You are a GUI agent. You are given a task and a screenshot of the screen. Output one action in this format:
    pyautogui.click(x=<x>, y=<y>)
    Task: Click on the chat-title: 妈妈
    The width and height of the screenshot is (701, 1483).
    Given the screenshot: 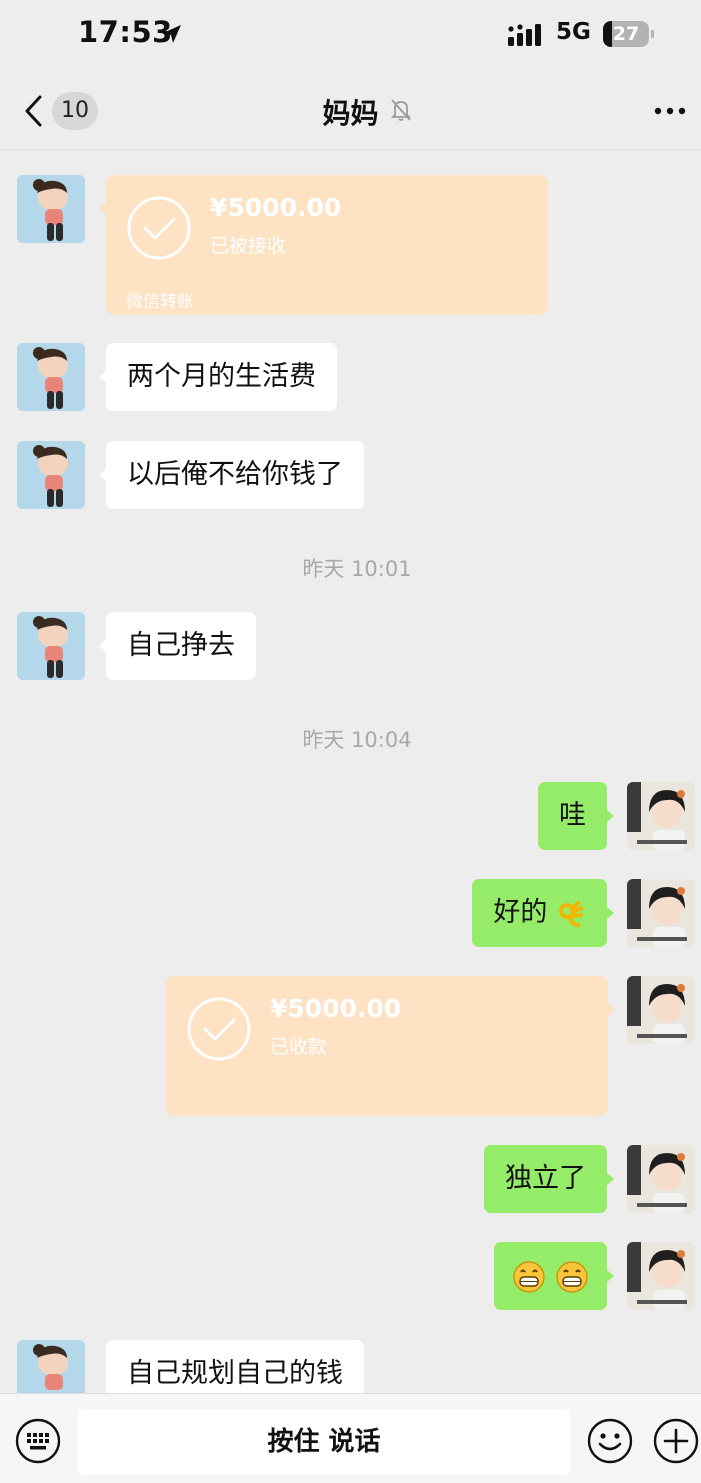 What is the action you would take?
    pyautogui.click(x=350, y=113)
    